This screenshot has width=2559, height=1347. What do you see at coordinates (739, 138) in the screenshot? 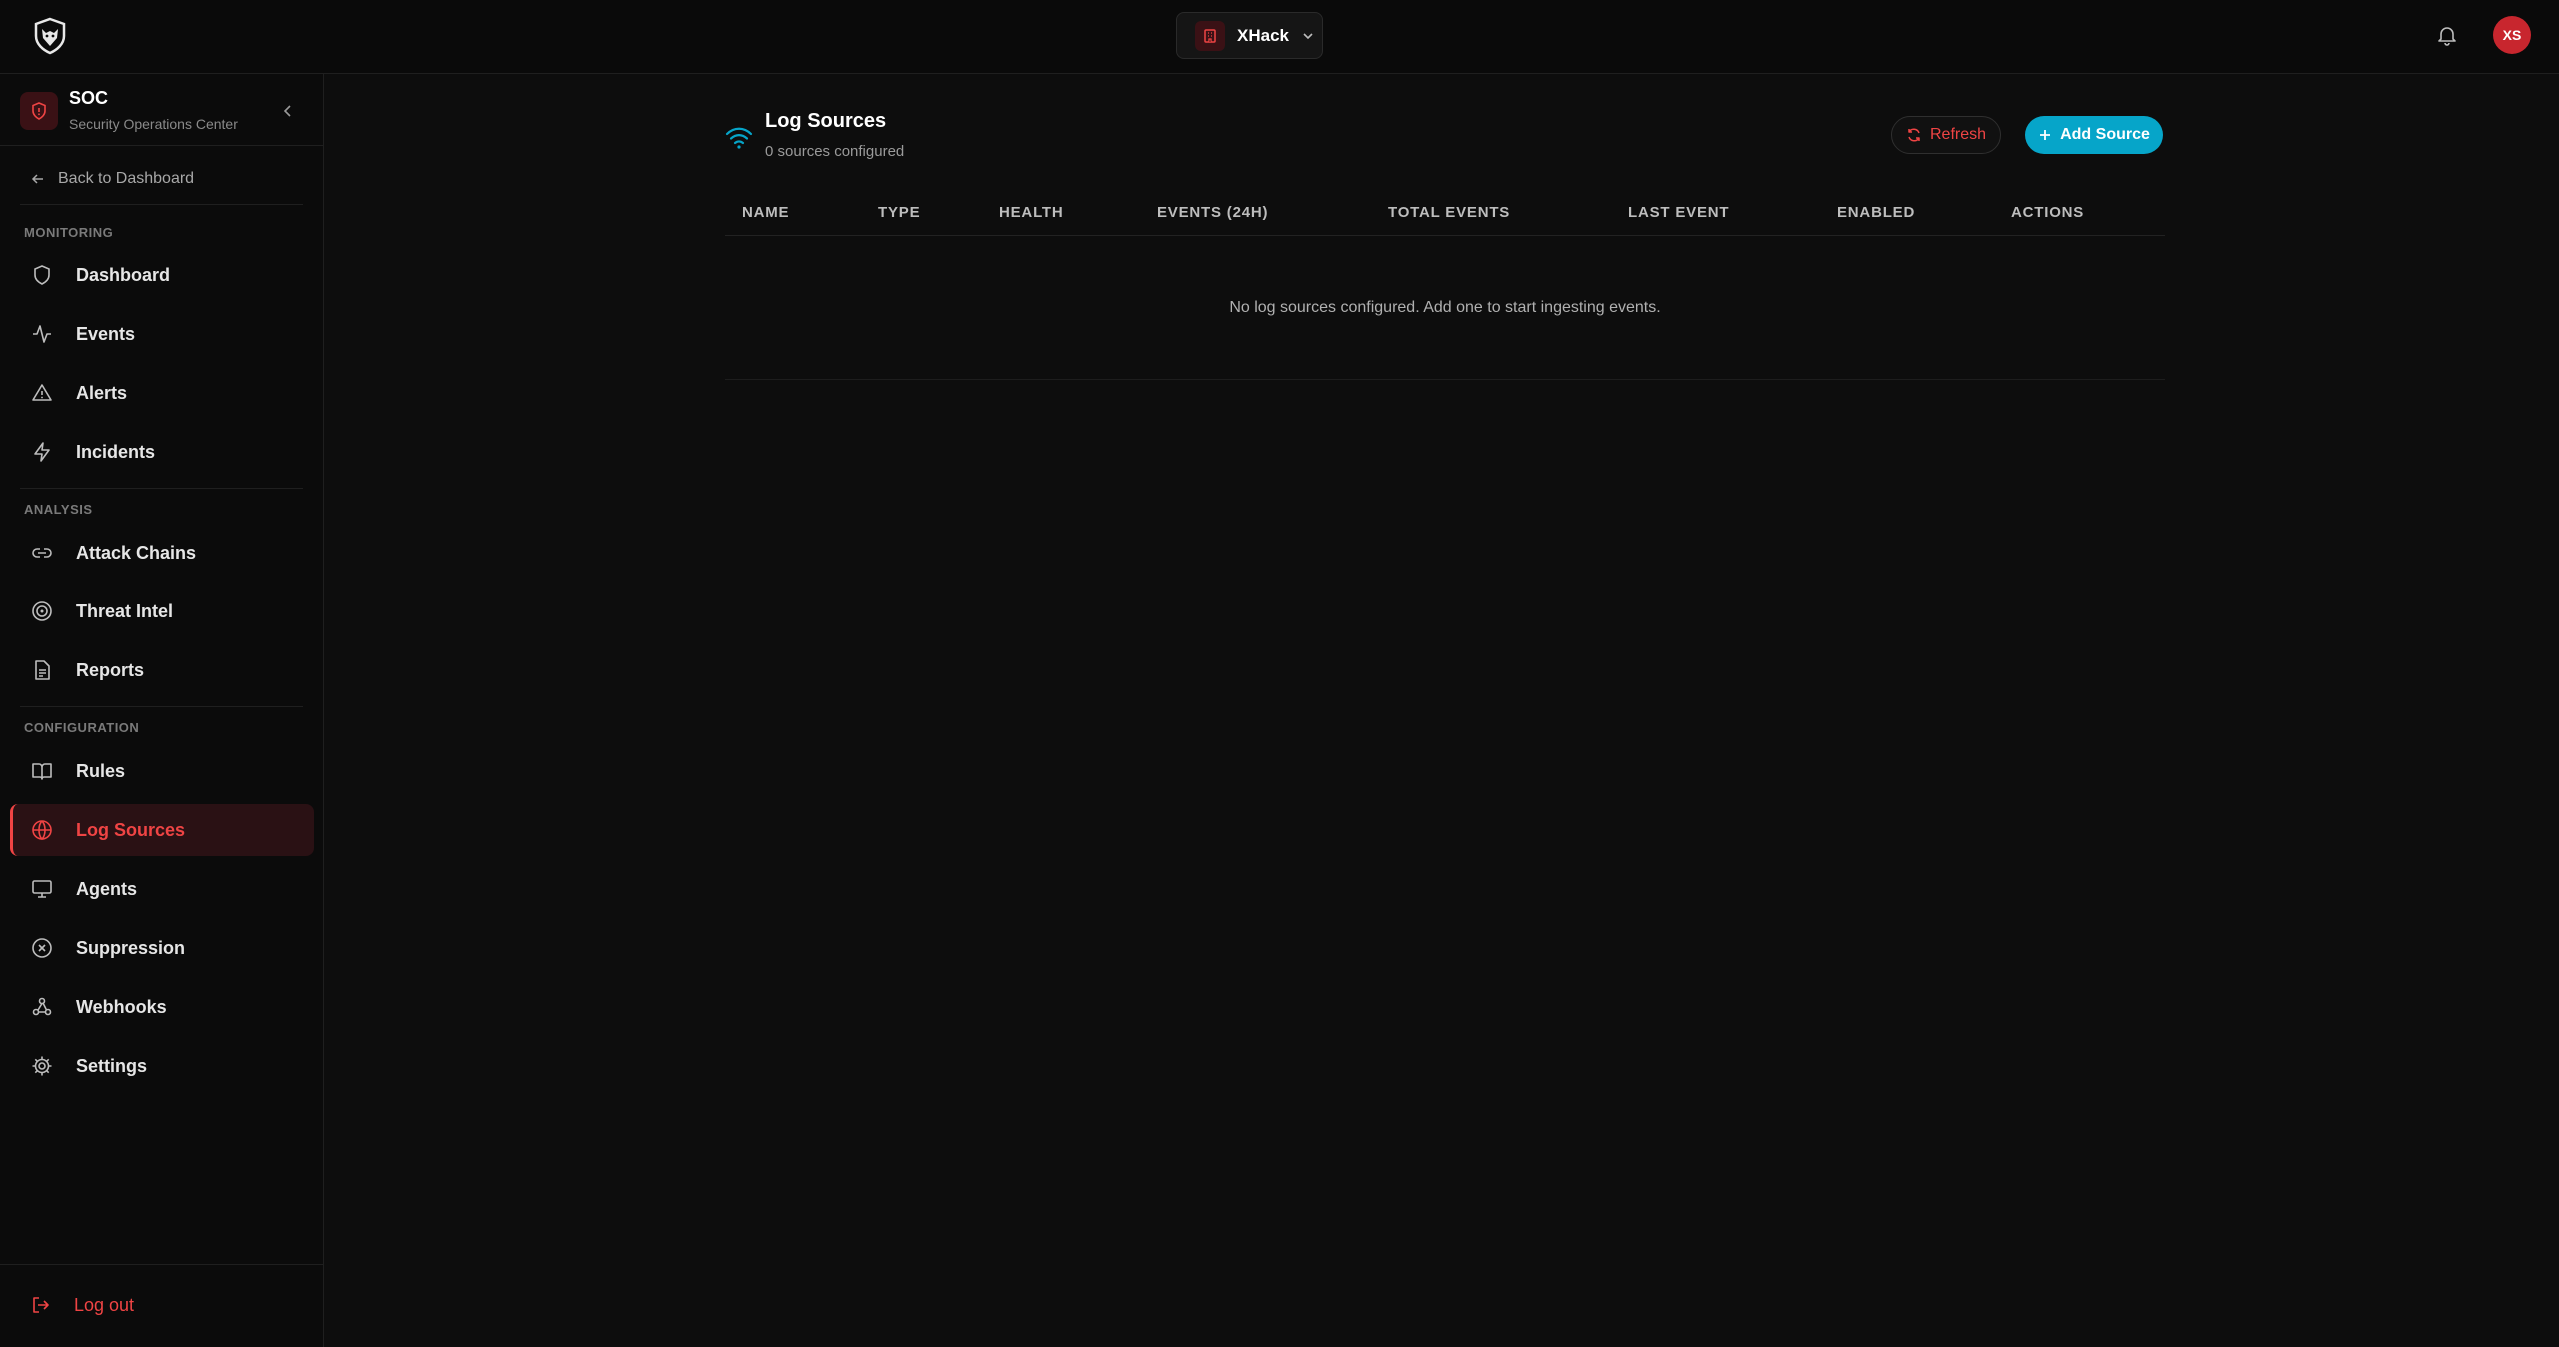
I see `wifi-icon` at bounding box center [739, 138].